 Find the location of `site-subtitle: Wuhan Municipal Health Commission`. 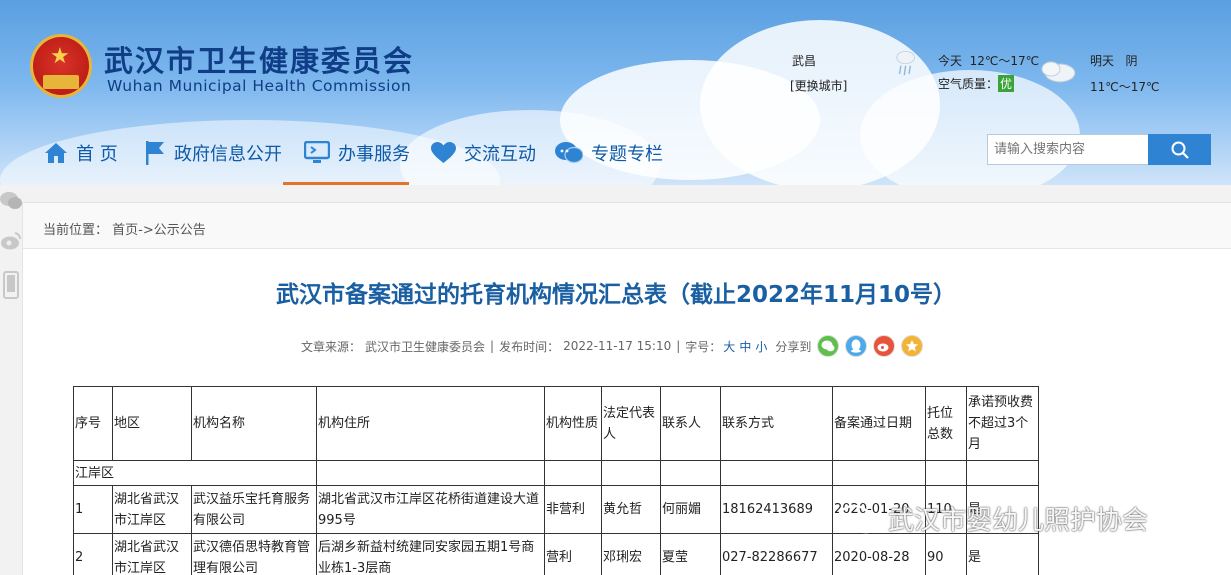

site-subtitle: Wuhan Municipal Health Commission is located at coordinates (259, 86).